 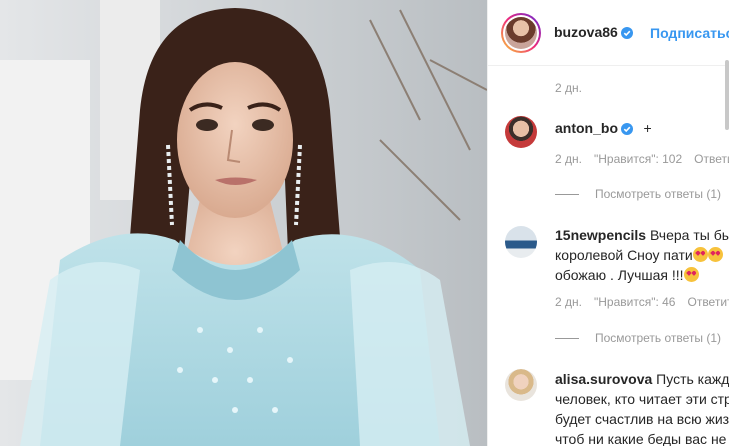 What do you see at coordinates (600, 235) in the screenshot?
I see `comment-username: 15newpencils` at bounding box center [600, 235].